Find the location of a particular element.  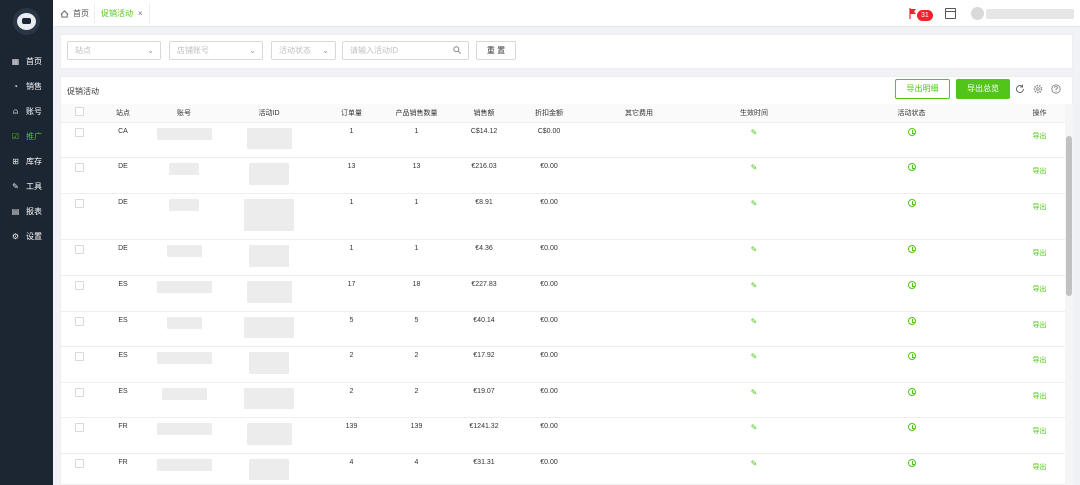

username-blurred is located at coordinates (1030, 14).